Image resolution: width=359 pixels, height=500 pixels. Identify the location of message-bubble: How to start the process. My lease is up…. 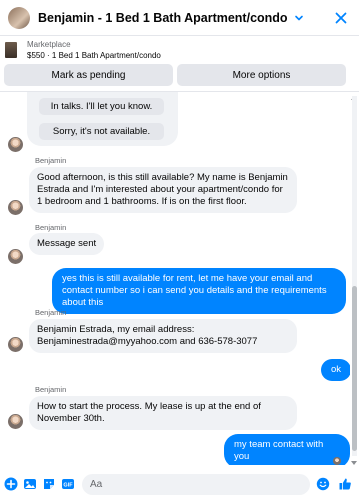
(163, 413).